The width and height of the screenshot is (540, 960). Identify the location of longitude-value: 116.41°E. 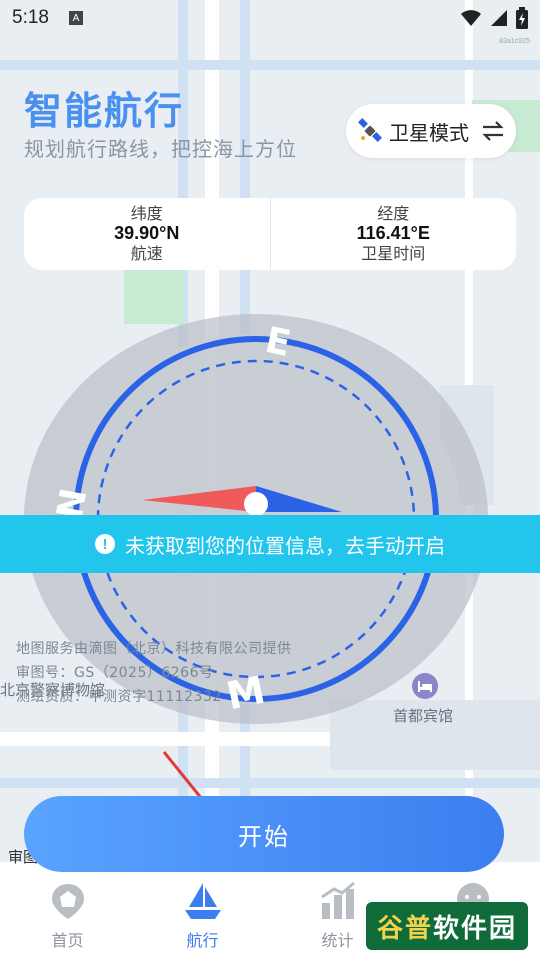
(393, 233).